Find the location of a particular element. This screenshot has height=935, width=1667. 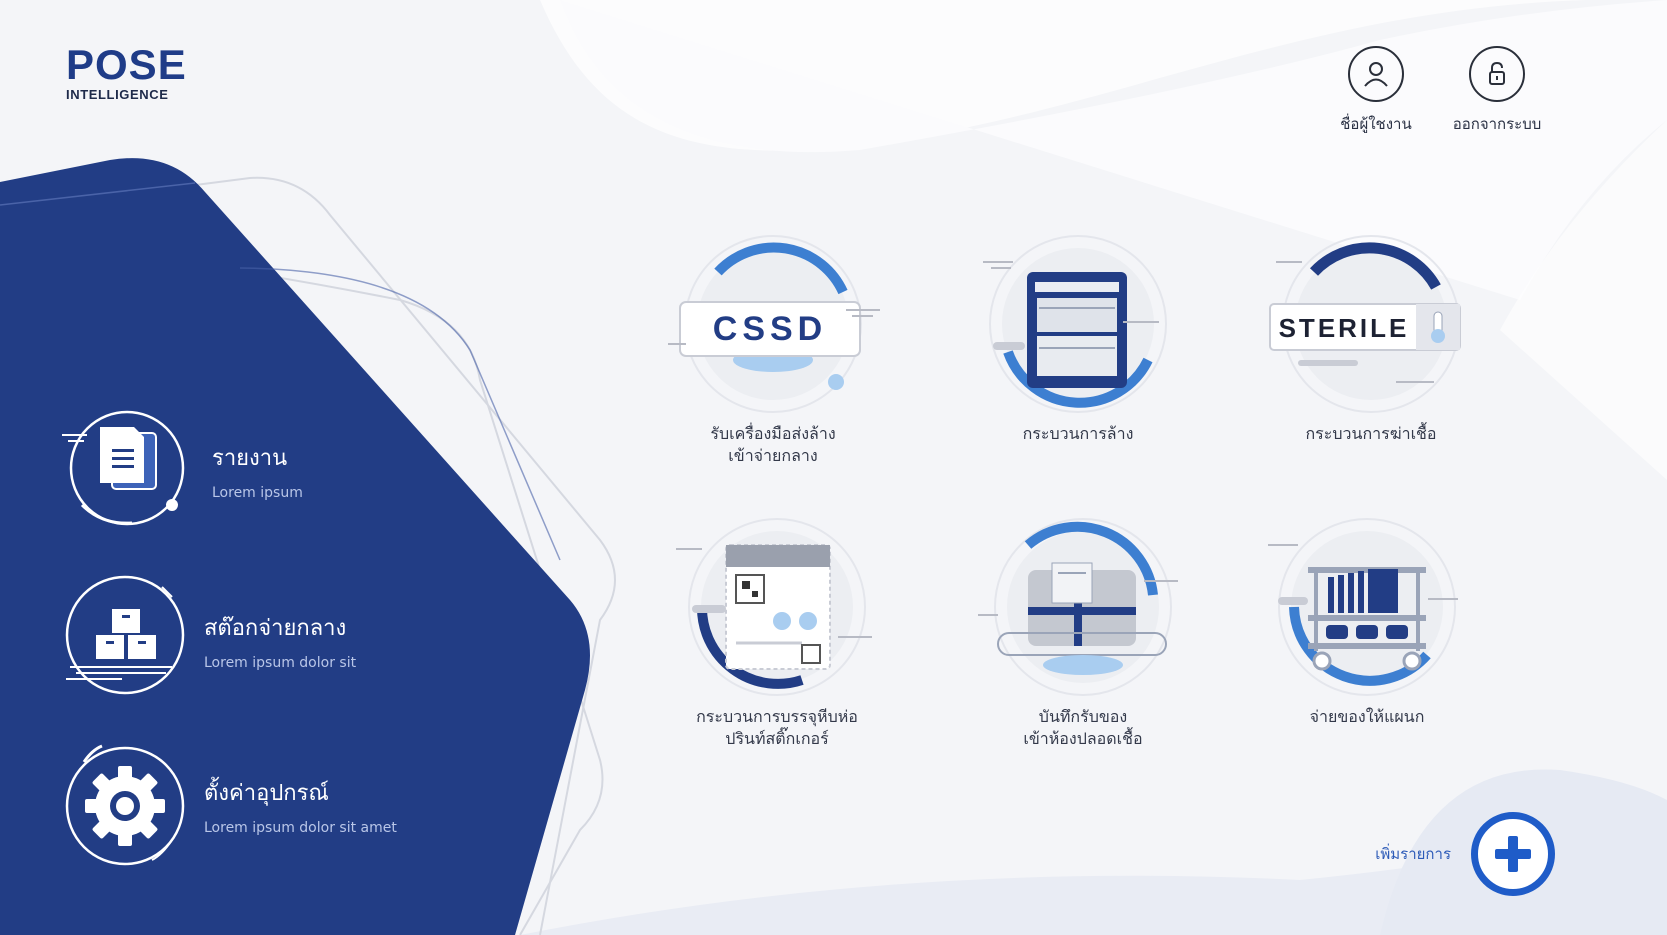

cssd-badge: CSSD is located at coordinates (770, 329).